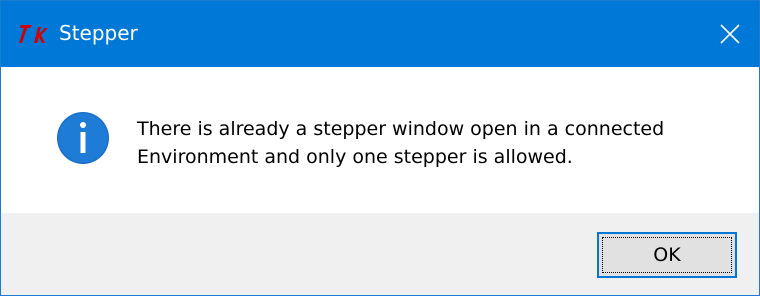 The height and width of the screenshot is (296, 760). What do you see at coordinates (83, 138) in the screenshot?
I see `info-icon` at bounding box center [83, 138].